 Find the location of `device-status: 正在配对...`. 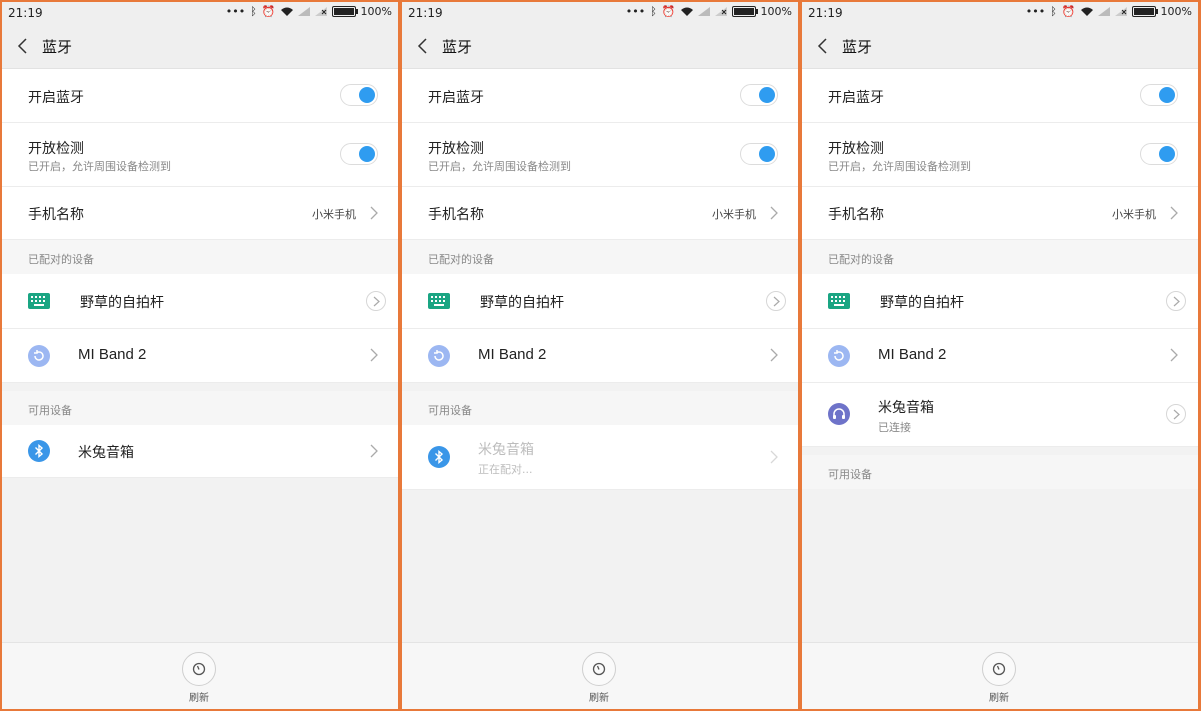

device-status: 正在配对... is located at coordinates (505, 469).